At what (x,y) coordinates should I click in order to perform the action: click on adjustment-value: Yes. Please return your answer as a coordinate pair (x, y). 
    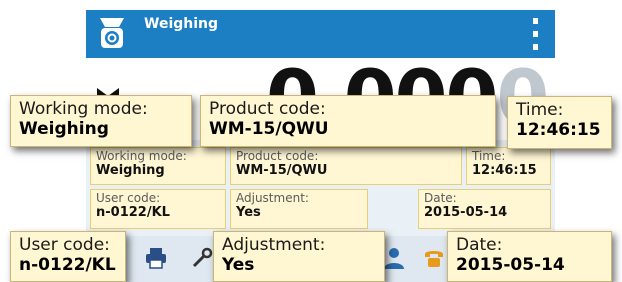
    Looking at the image, I should click on (248, 212).